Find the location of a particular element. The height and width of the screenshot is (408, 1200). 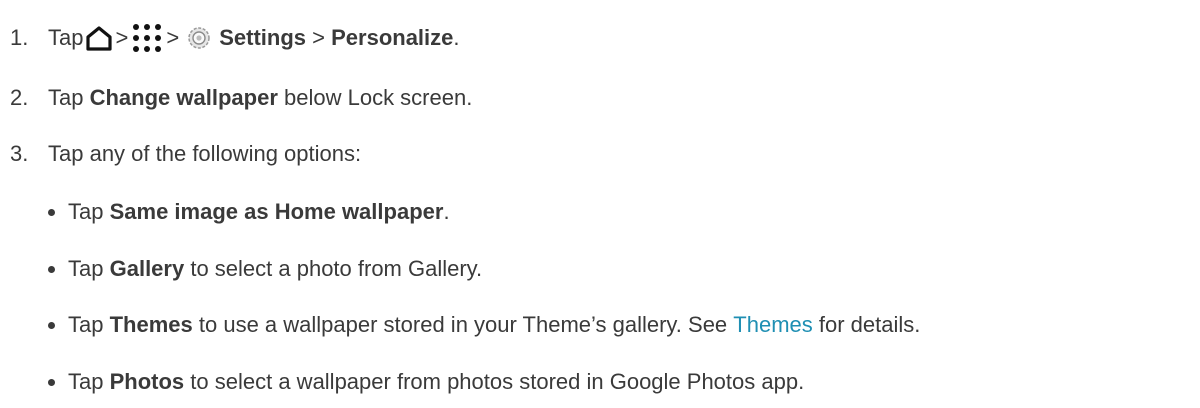

themes-link: Themes is located at coordinates (772, 325).